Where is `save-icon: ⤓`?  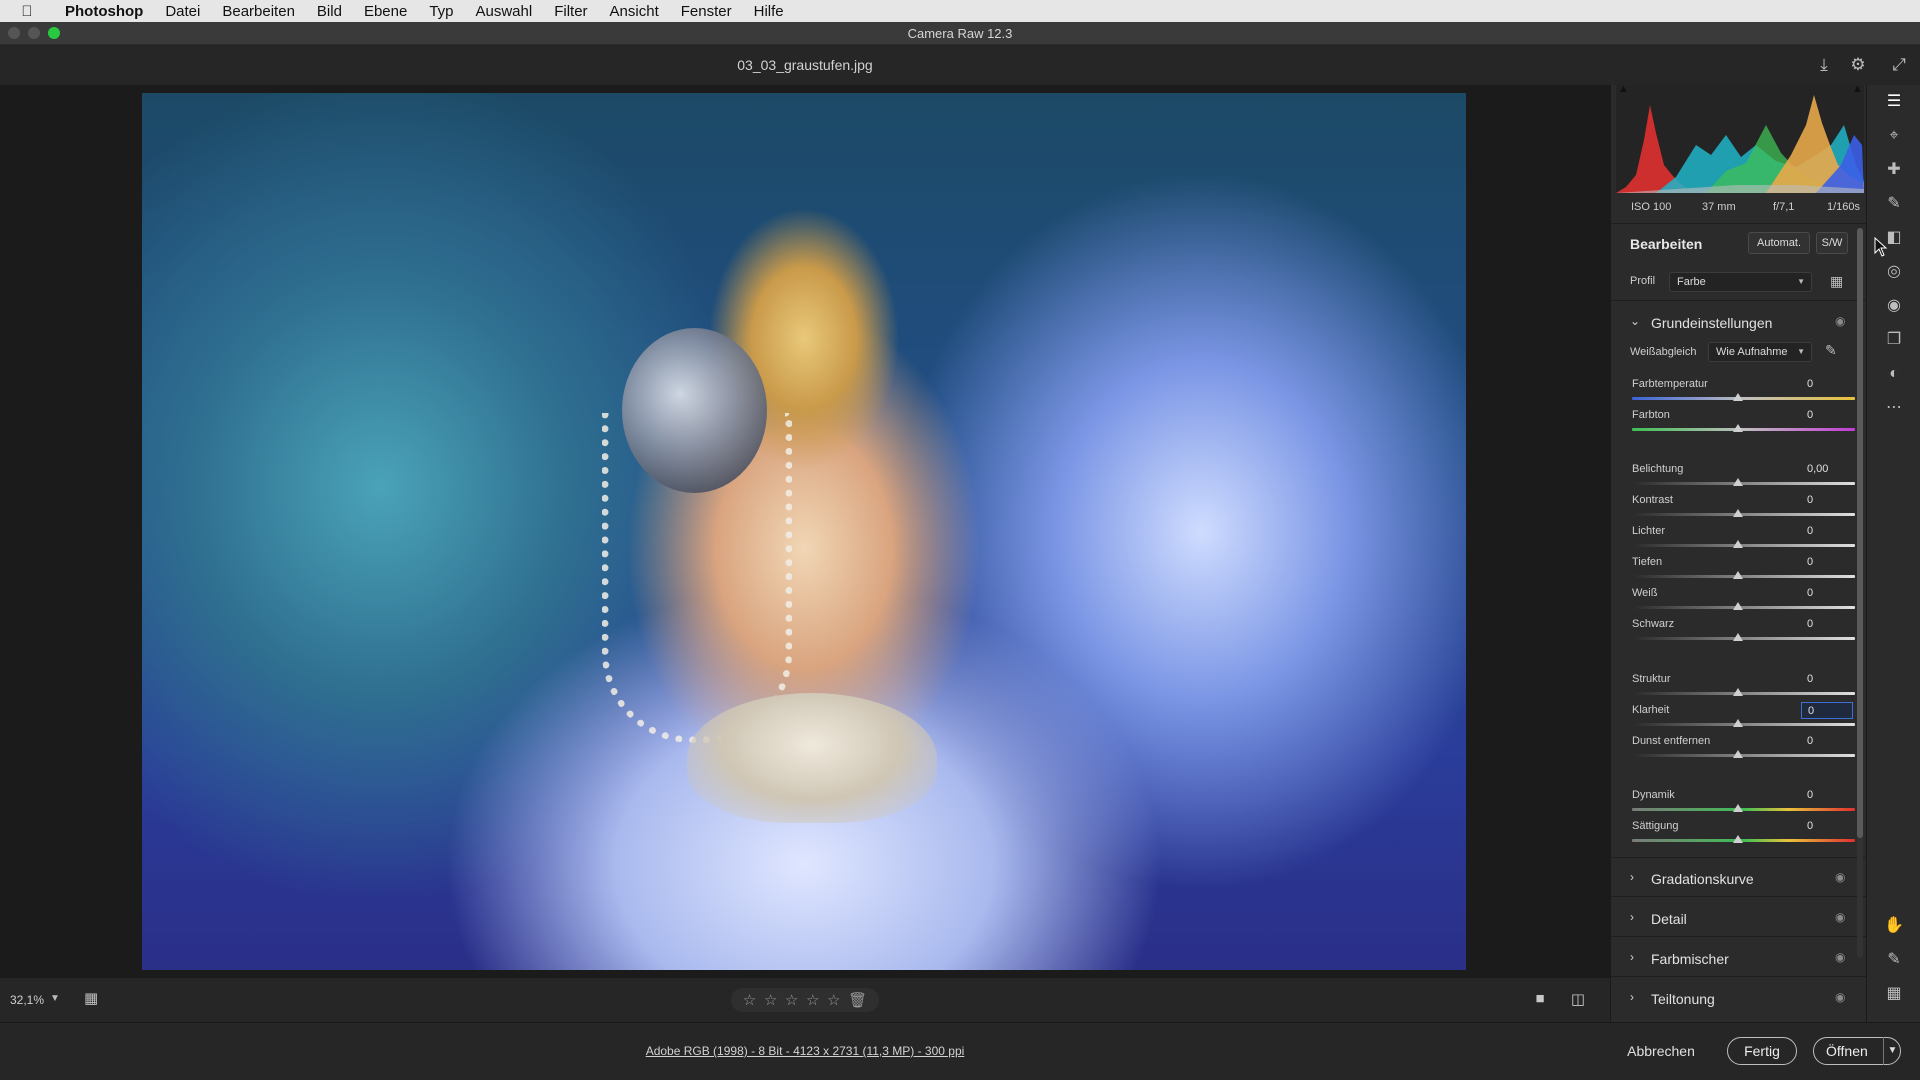 save-icon: ⤓ is located at coordinates (1824, 65).